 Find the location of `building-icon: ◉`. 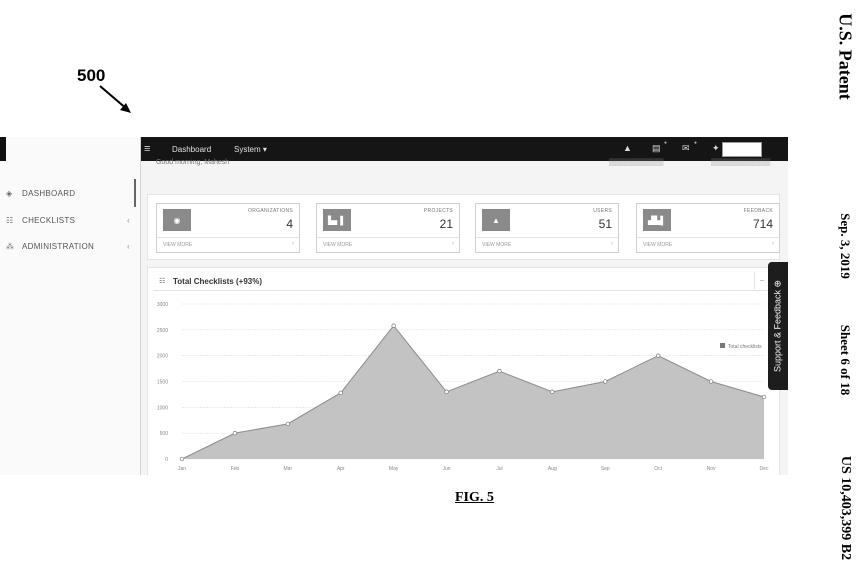

building-icon: ◉ is located at coordinates (177, 220).